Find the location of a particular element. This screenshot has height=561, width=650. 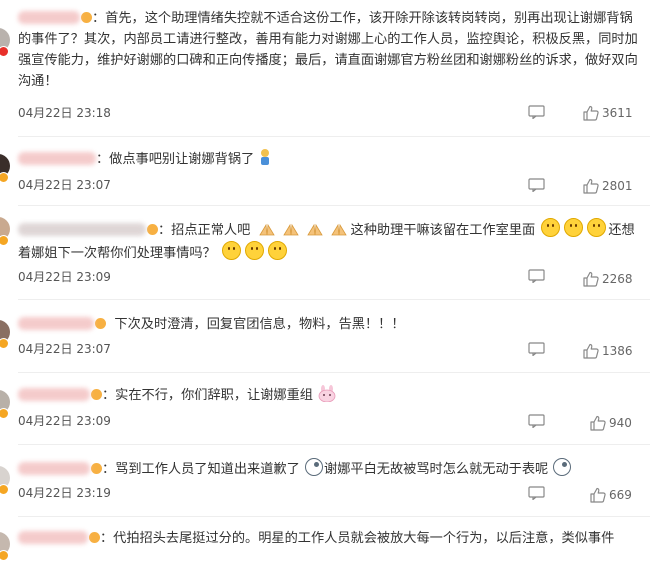

comment-text: ：骂到工作人员了知道出来道歉了 is located at coordinates (201, 469).